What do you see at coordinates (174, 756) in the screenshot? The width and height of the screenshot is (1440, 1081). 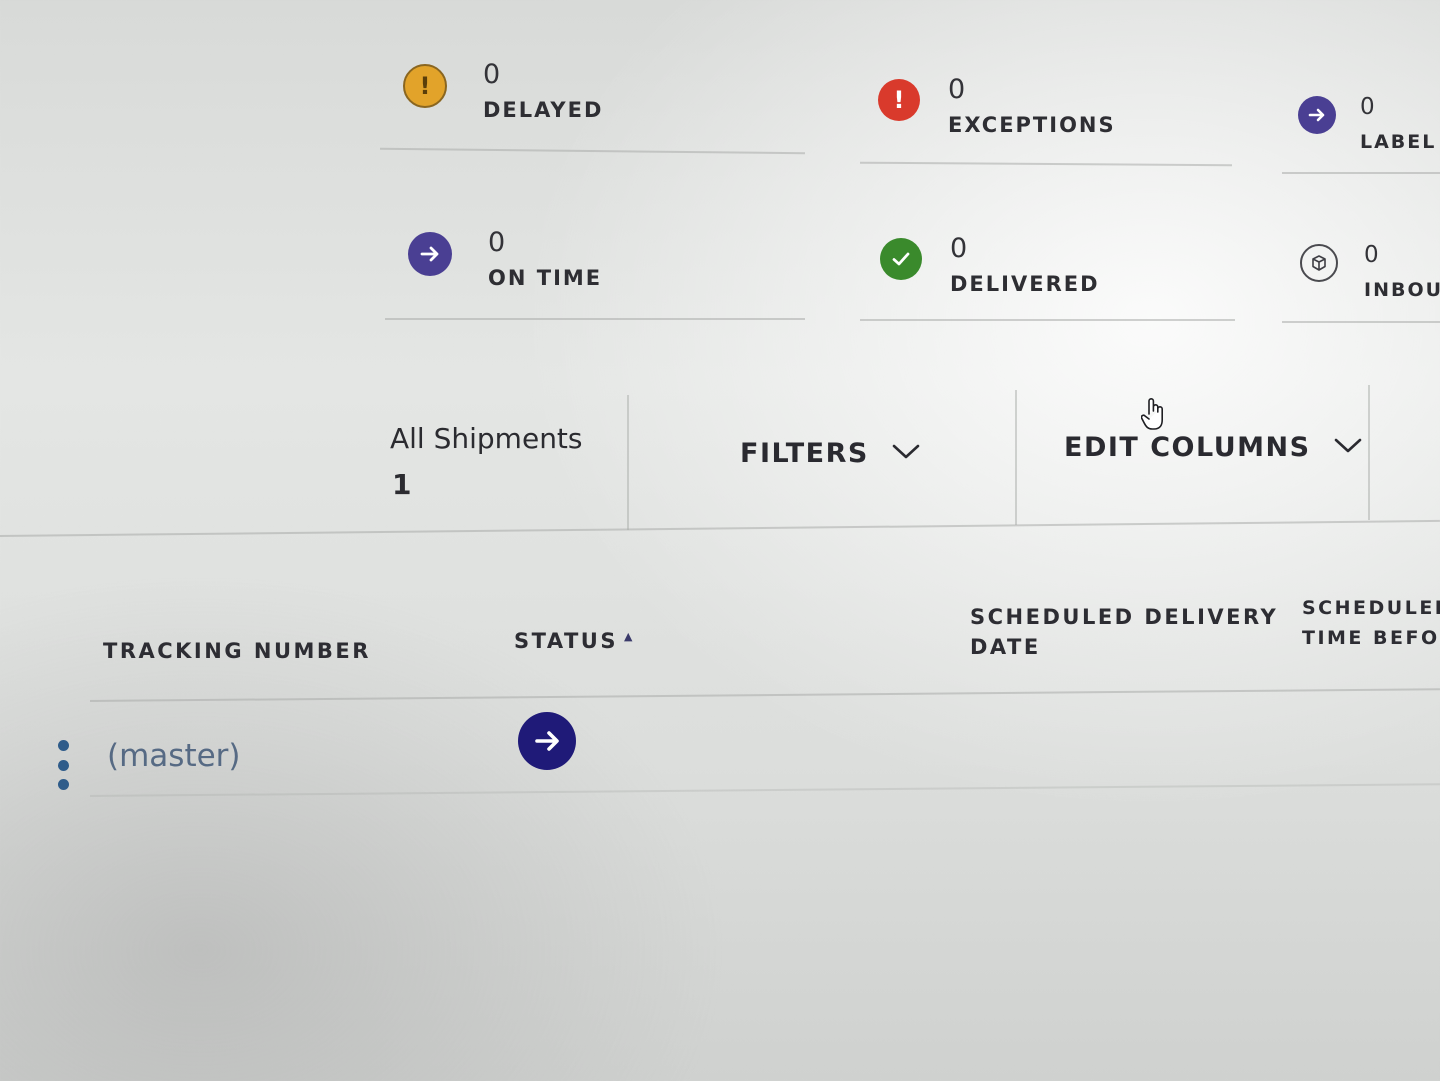 I see `tracking-number-cell: (master)` at bounding box center [174, 756].